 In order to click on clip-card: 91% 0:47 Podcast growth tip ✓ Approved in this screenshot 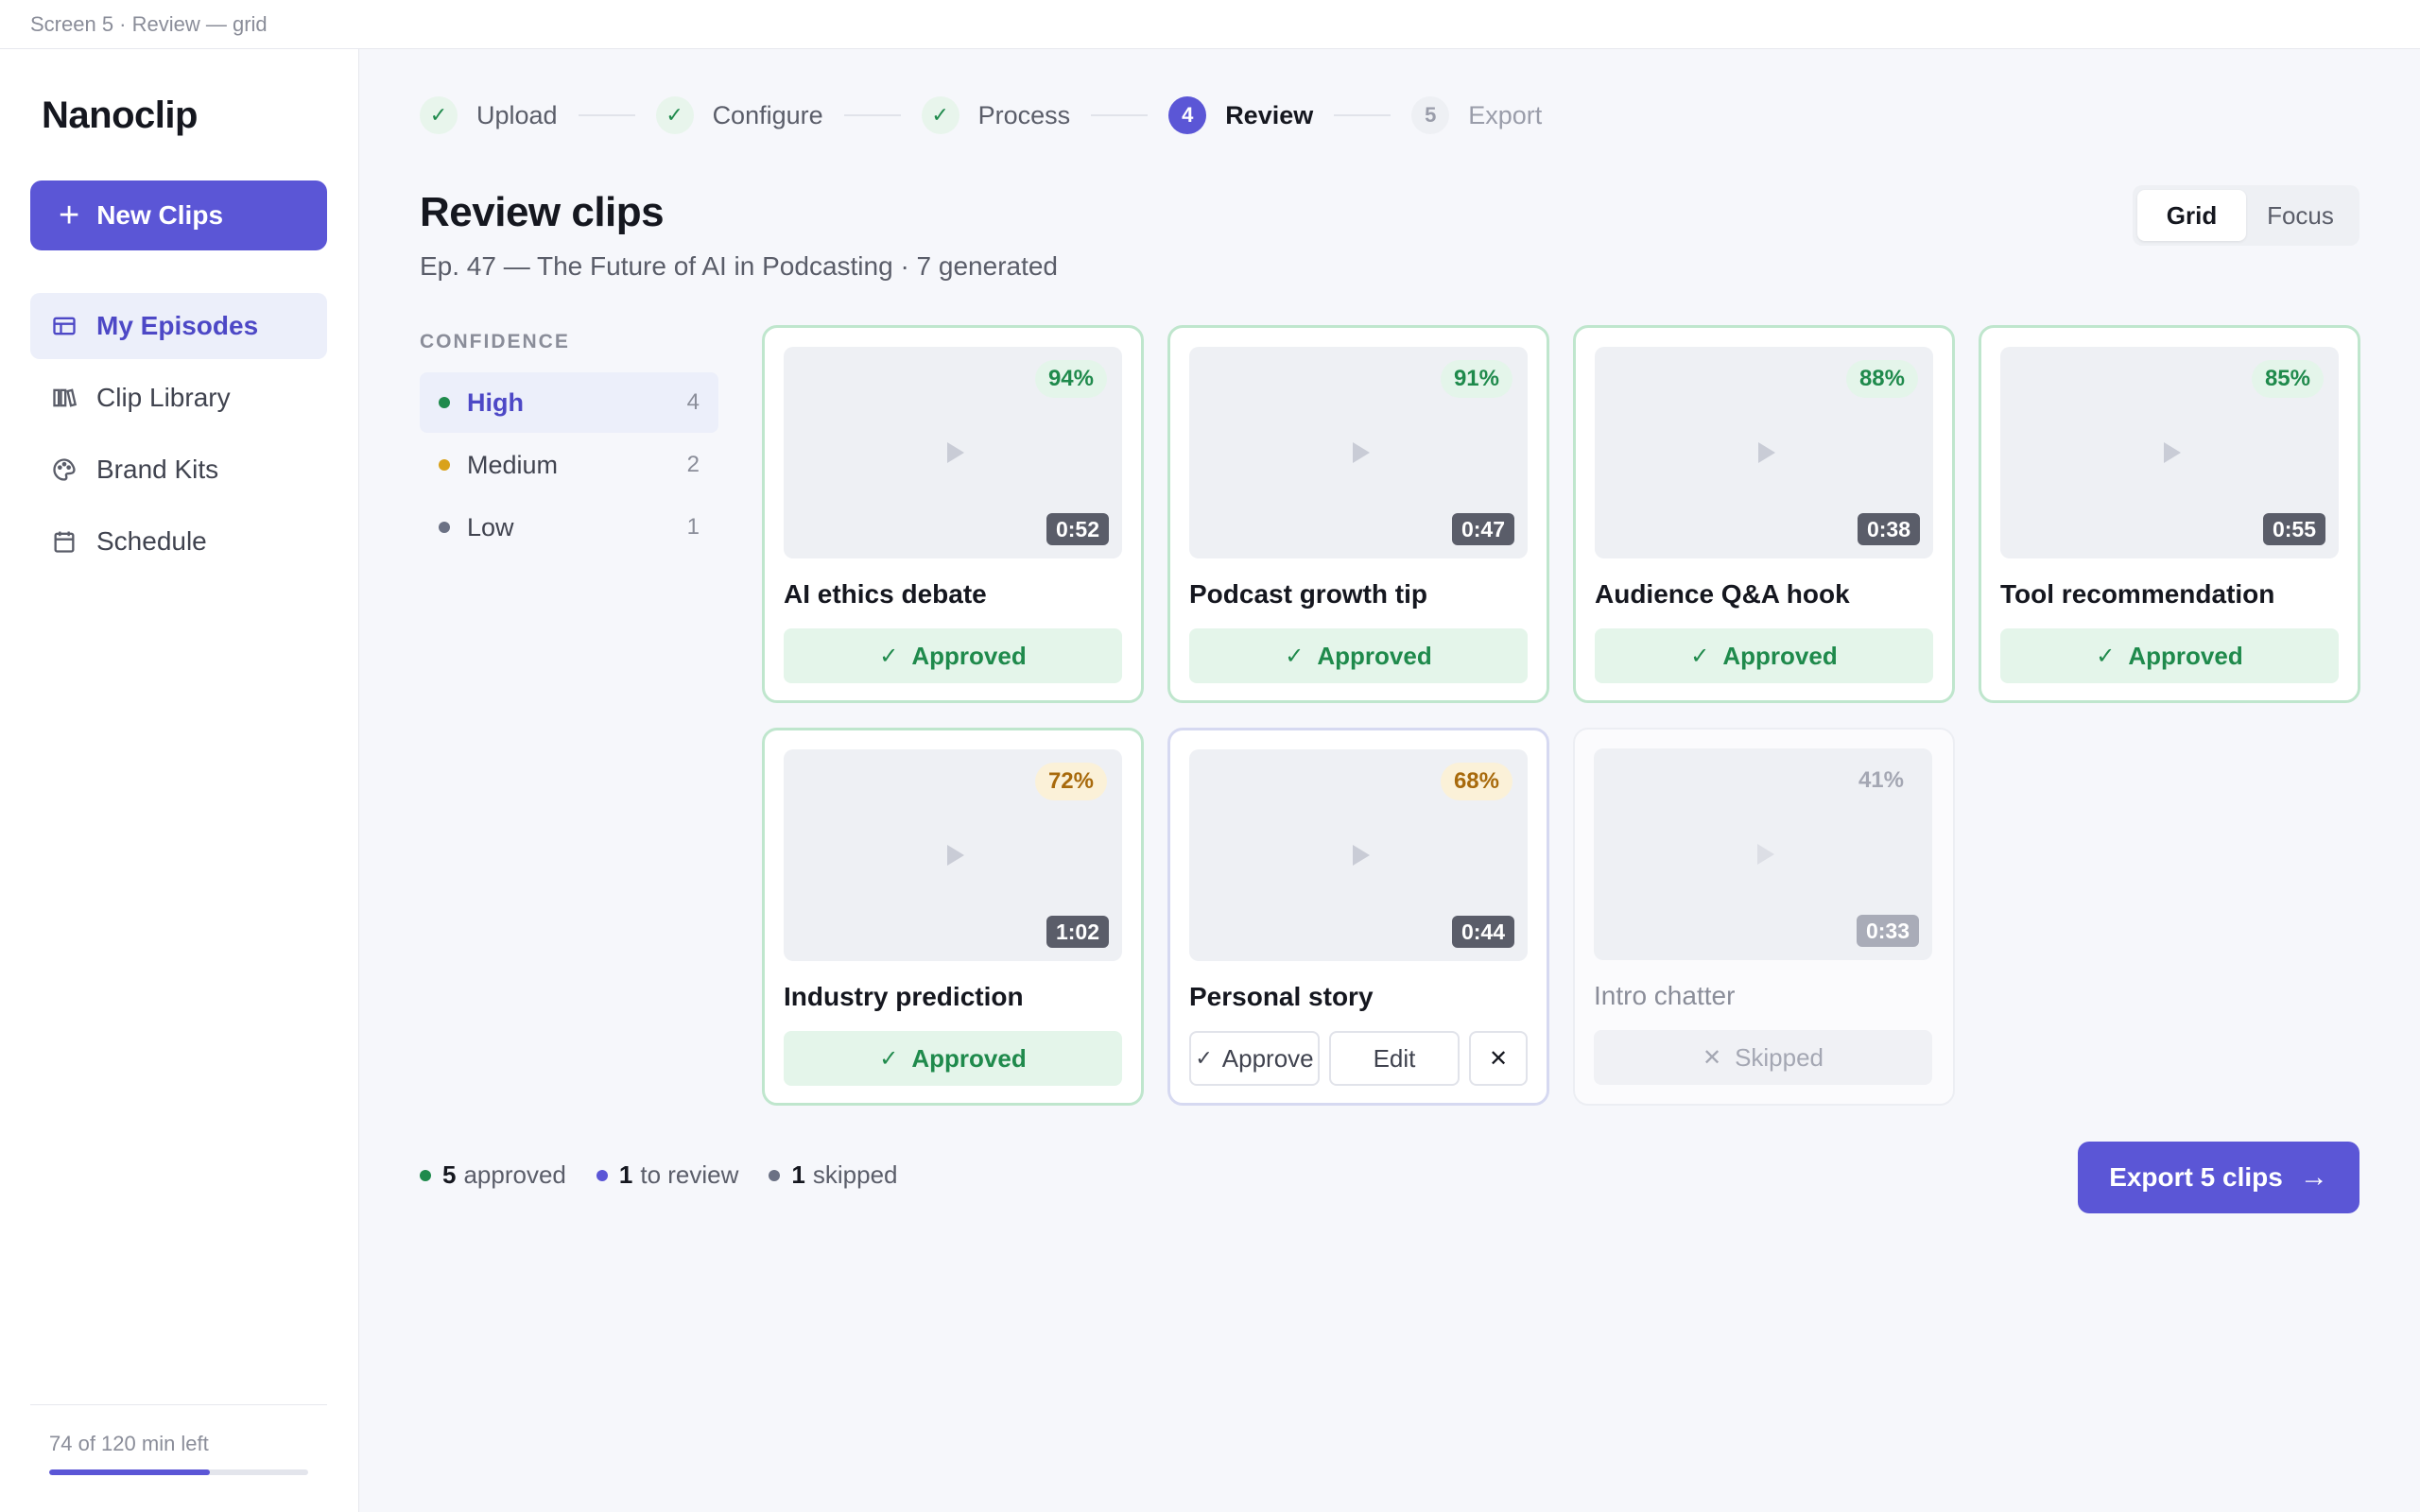, I will do `click(1358, 514)`.